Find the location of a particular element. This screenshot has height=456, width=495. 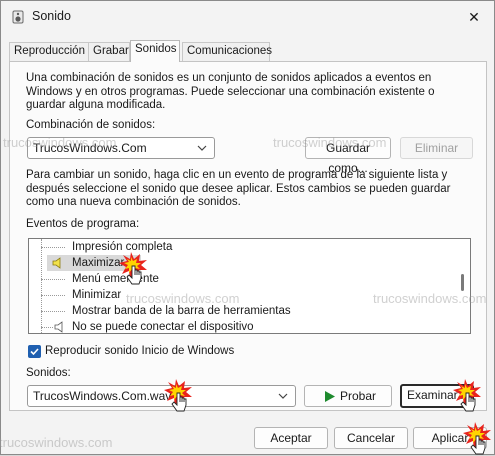

tab-grabar: Grabar is located at coordinates (109, 51).